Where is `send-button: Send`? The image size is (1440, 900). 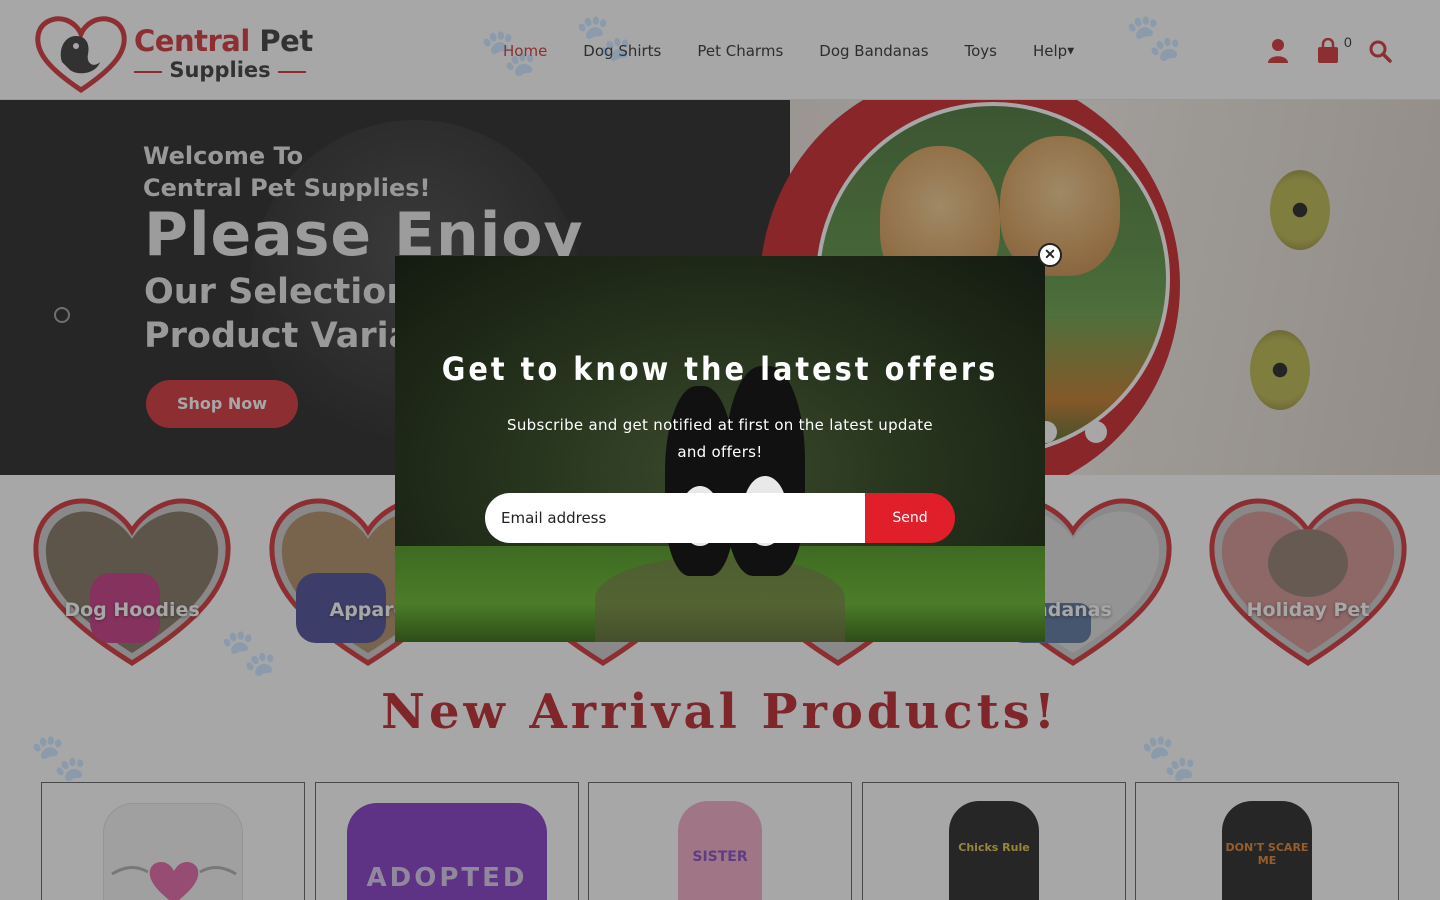 send-button: Send is located at coordinates (910, 518).